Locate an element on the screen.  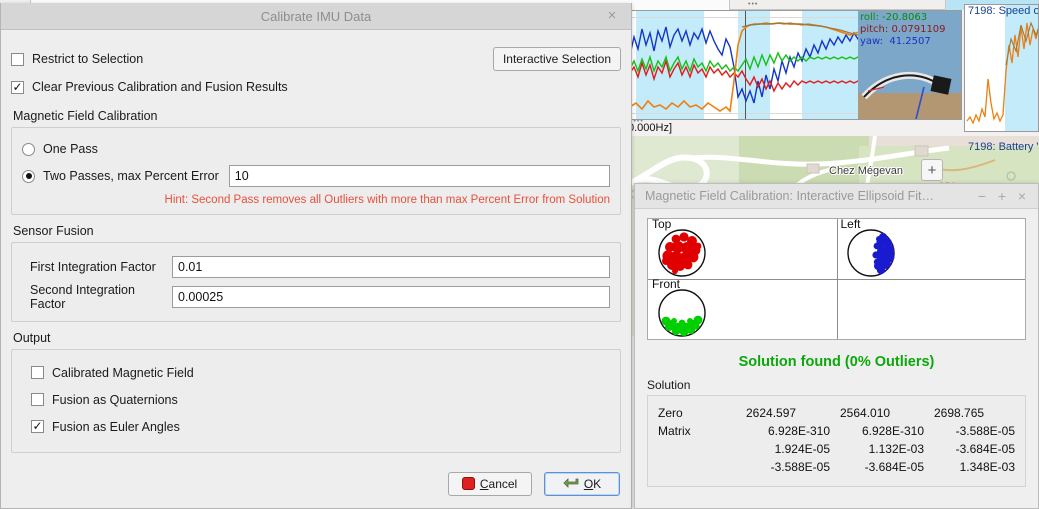
interactive-selection-button: Interactive Selection is located at coordinates (556, 59).